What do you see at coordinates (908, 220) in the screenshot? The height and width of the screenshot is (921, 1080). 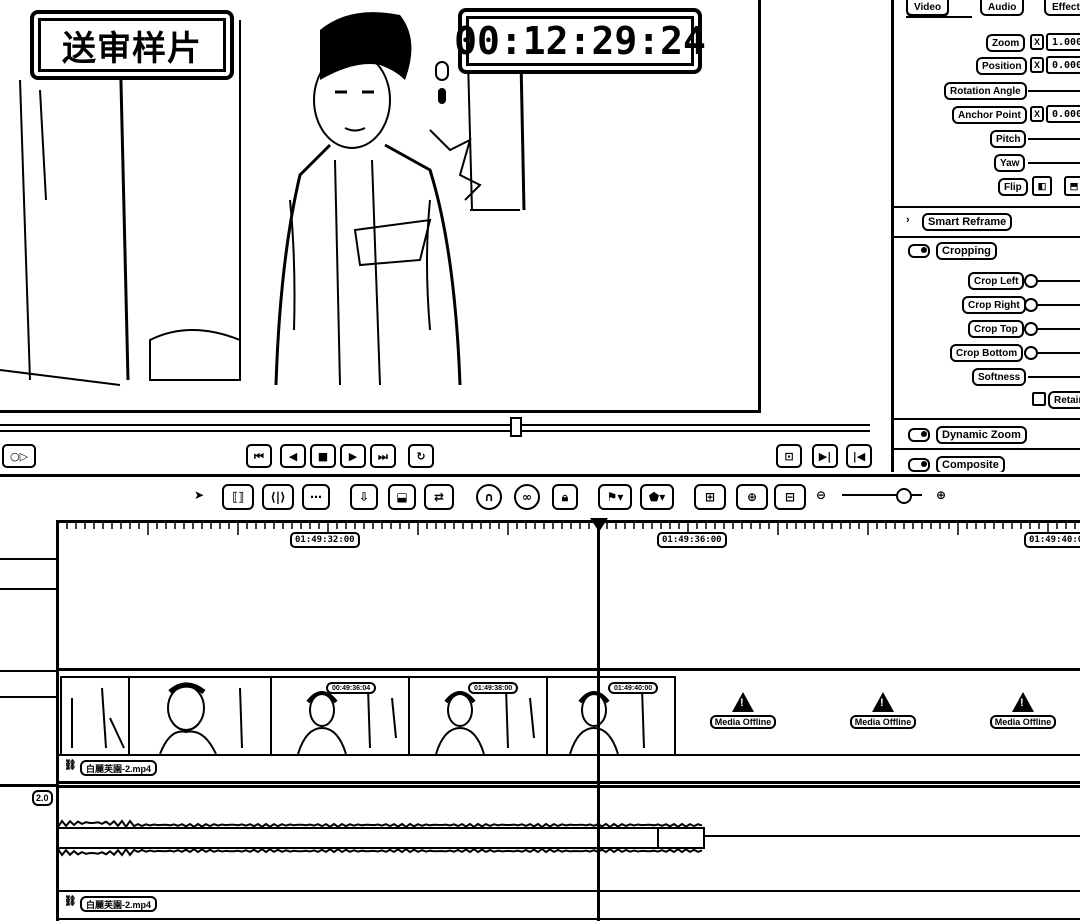 I see `chevron-right-icon: ›` at bounding box center [908, 220].